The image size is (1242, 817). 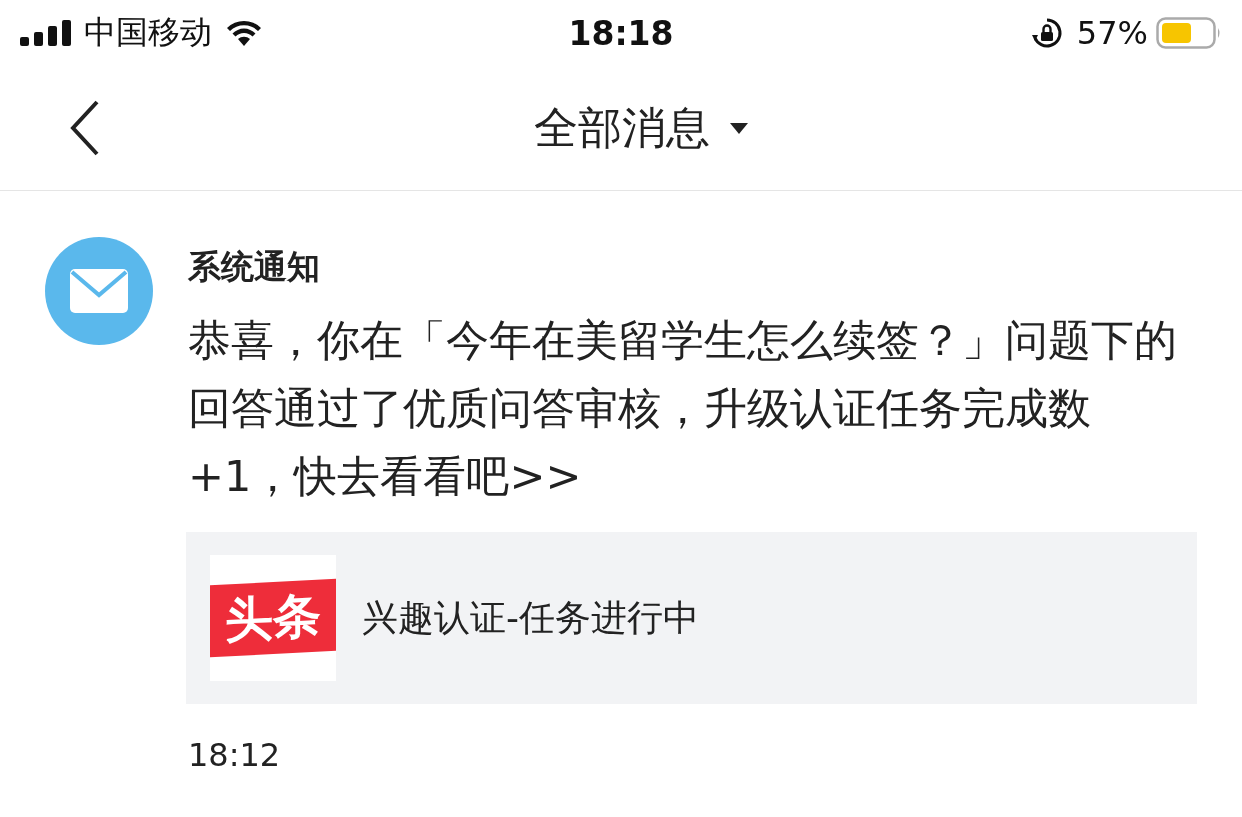 I want to click on battery-percent: 57%, so click(x=1112, y=33).